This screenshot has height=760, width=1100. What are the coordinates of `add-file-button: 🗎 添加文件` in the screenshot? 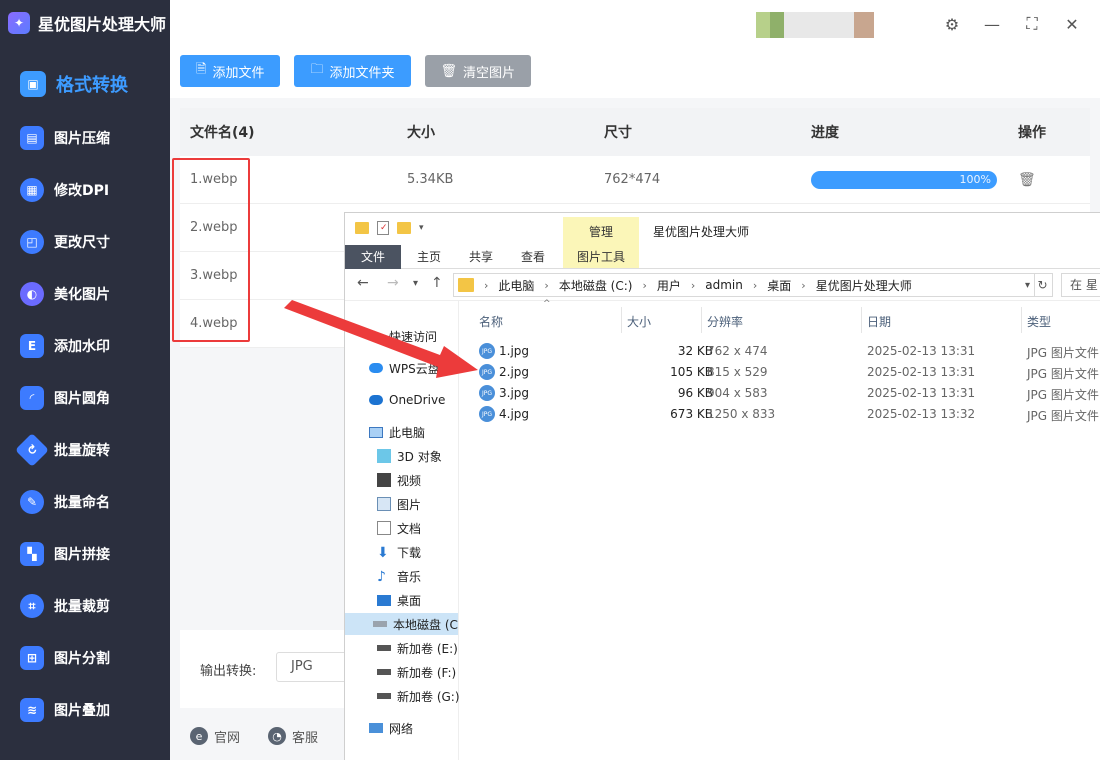 It's located at (230, 71).